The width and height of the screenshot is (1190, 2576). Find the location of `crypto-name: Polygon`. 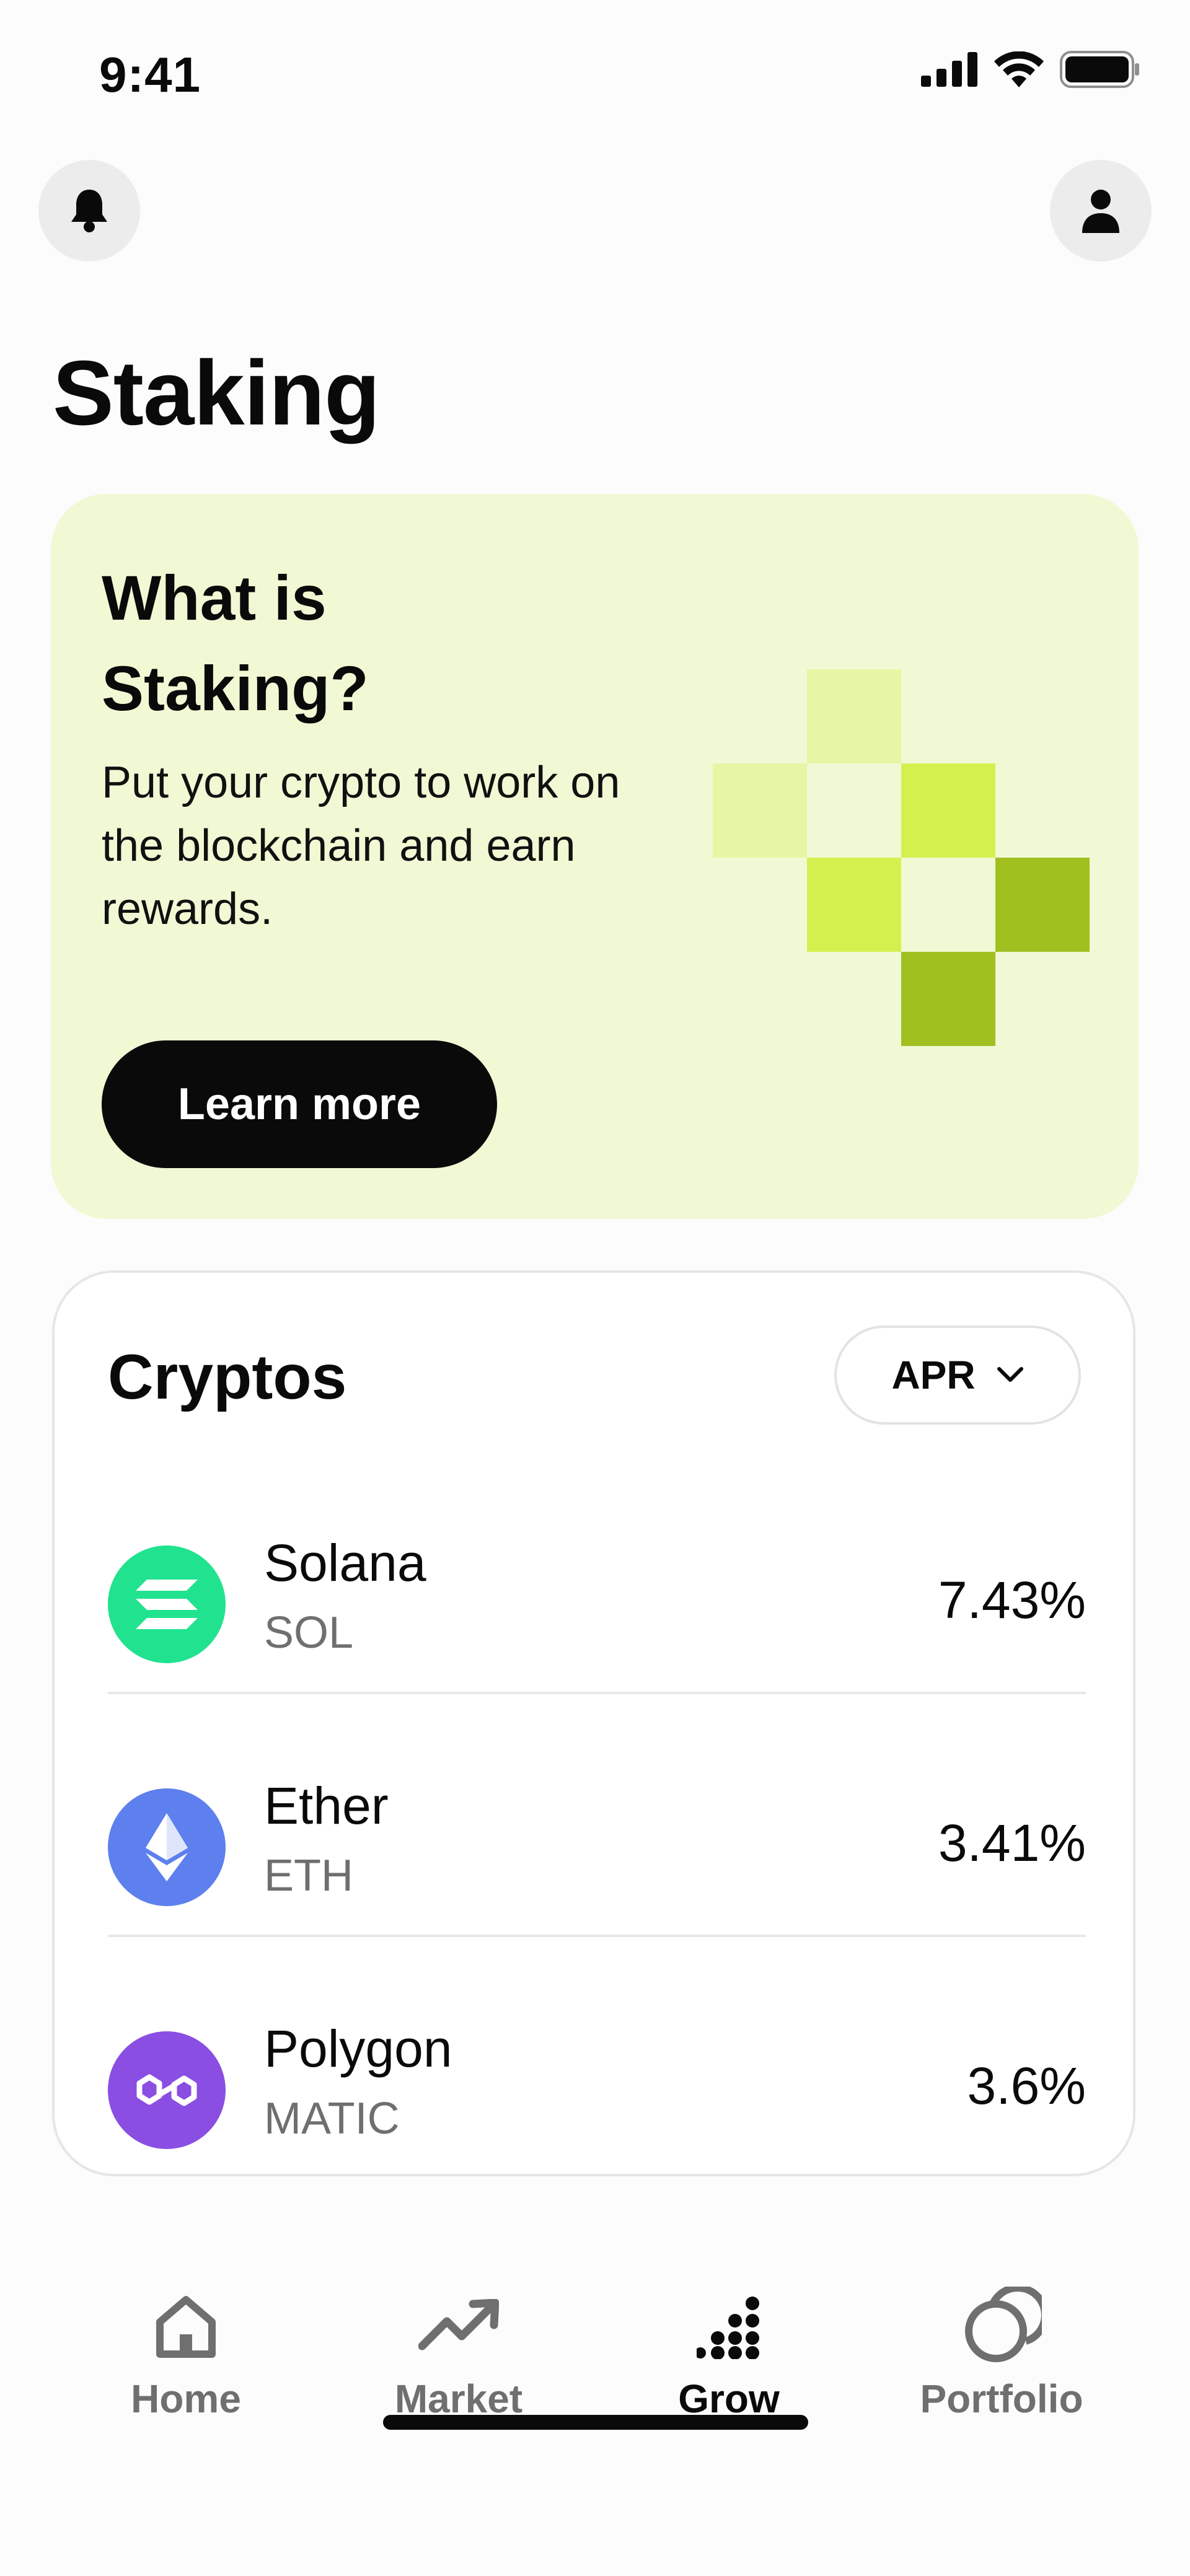

crypto-name: Polygon is located at coordinates (358, 2049).